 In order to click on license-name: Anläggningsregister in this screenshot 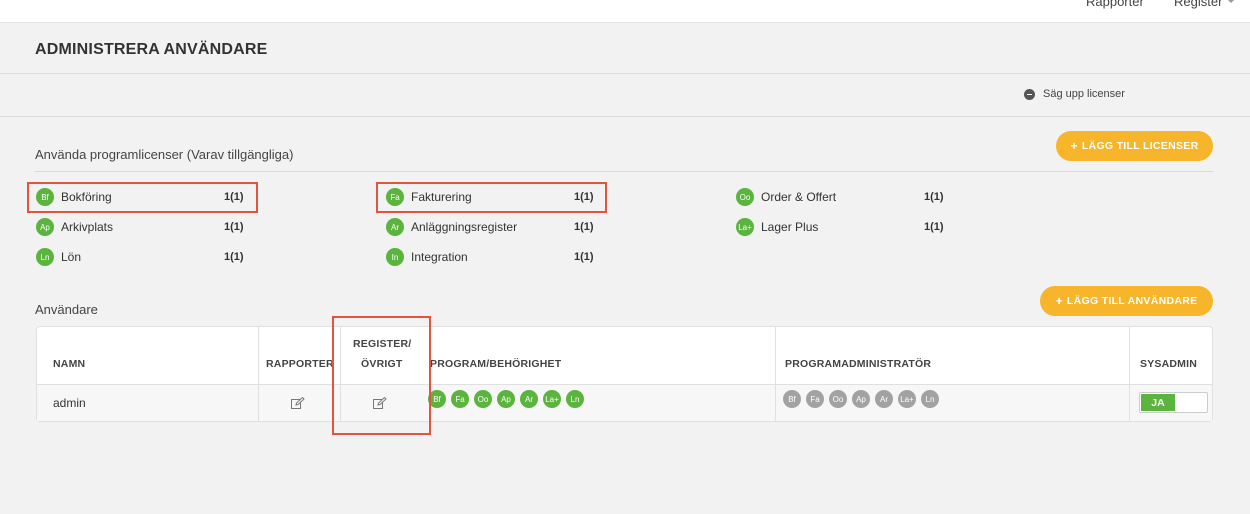, I will do `click(464, 227)`.